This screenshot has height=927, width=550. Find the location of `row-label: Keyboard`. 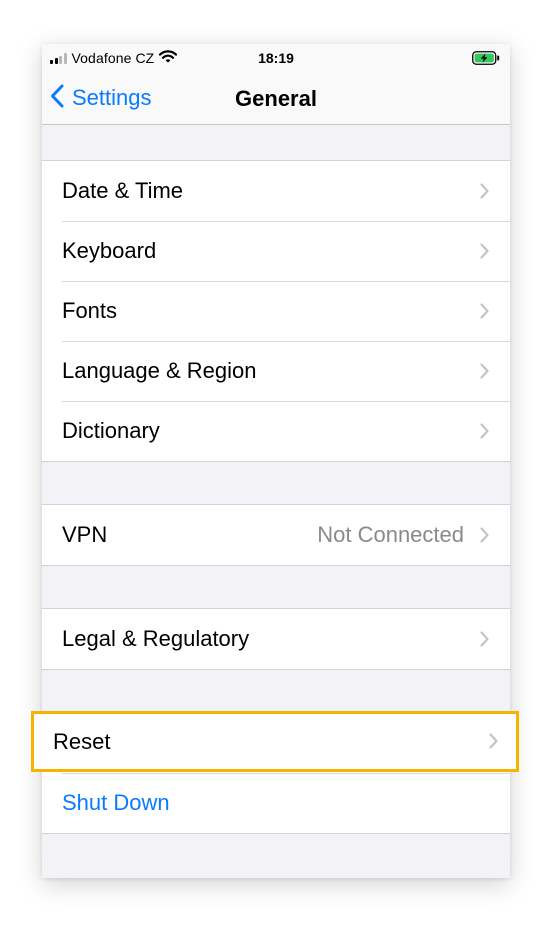

row-label: Keyboard is located at coordinates (109, 250).